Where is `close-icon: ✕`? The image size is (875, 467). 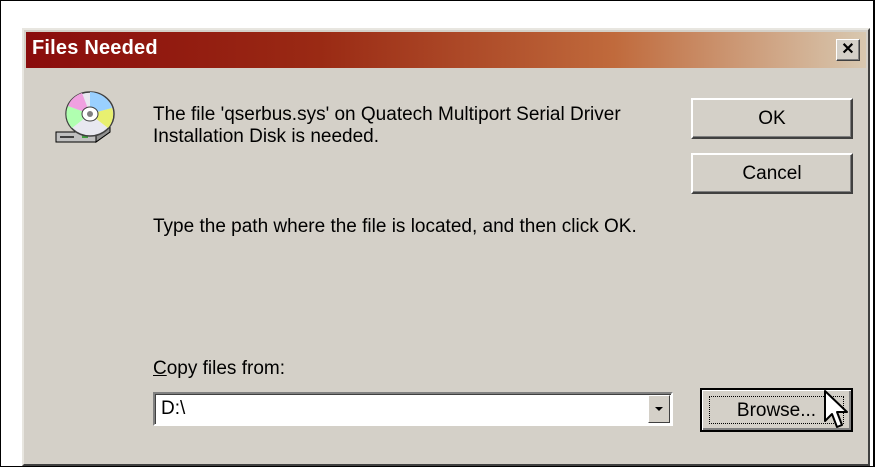
close-icon: ✕ is located at coordinates (848, 49).